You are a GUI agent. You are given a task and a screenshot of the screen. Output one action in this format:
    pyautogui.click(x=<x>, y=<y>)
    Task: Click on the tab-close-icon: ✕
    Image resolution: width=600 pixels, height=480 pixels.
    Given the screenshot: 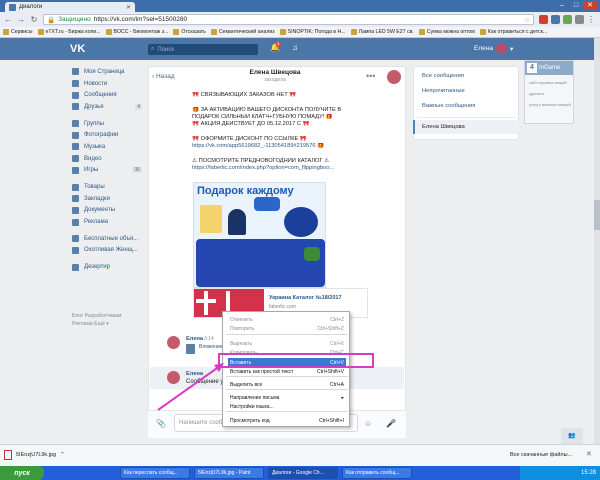 What is the action you would take?
    pyautogui.click(x=128, y=7)
    